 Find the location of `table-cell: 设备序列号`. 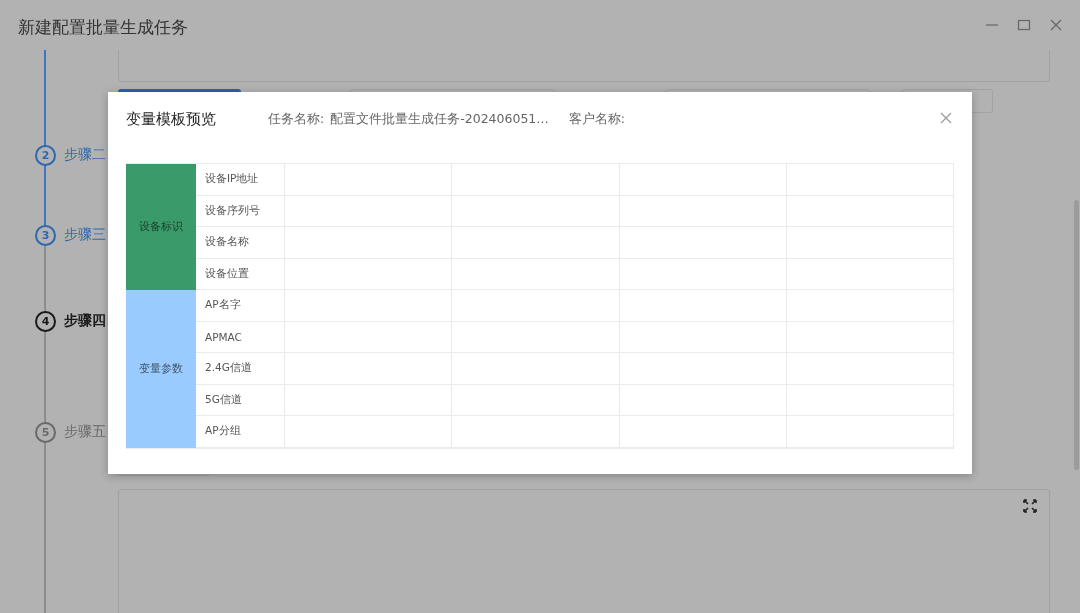

table-cell: 设备序列号 is located at coordinates (240, 211).